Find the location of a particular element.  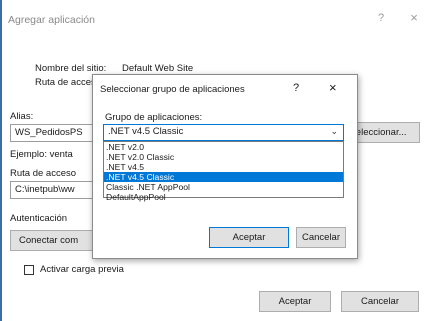

dialog-title: Agregar aplicación is located at coordinates (51, 20).